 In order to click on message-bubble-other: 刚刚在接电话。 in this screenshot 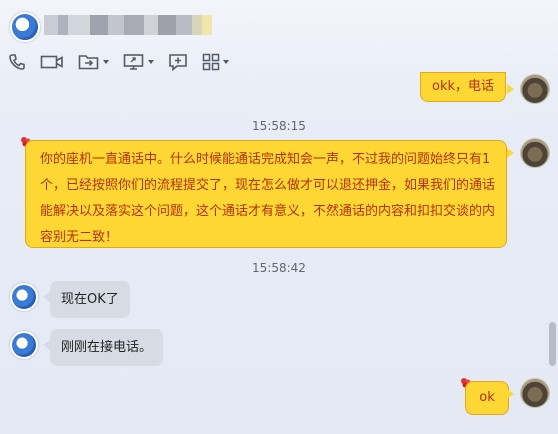, I will do `click(106, 347)`.